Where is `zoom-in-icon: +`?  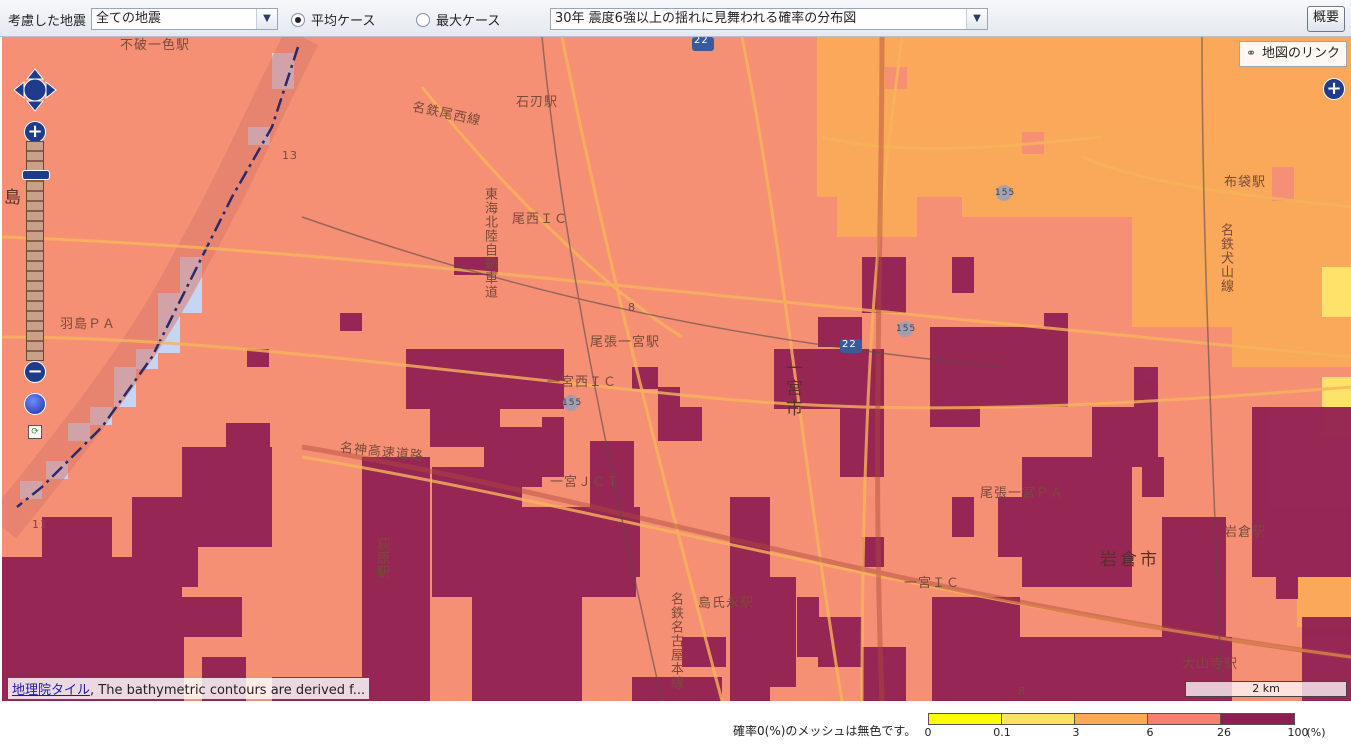 zoom-in-icon: + is located at coordinates (35, 132).